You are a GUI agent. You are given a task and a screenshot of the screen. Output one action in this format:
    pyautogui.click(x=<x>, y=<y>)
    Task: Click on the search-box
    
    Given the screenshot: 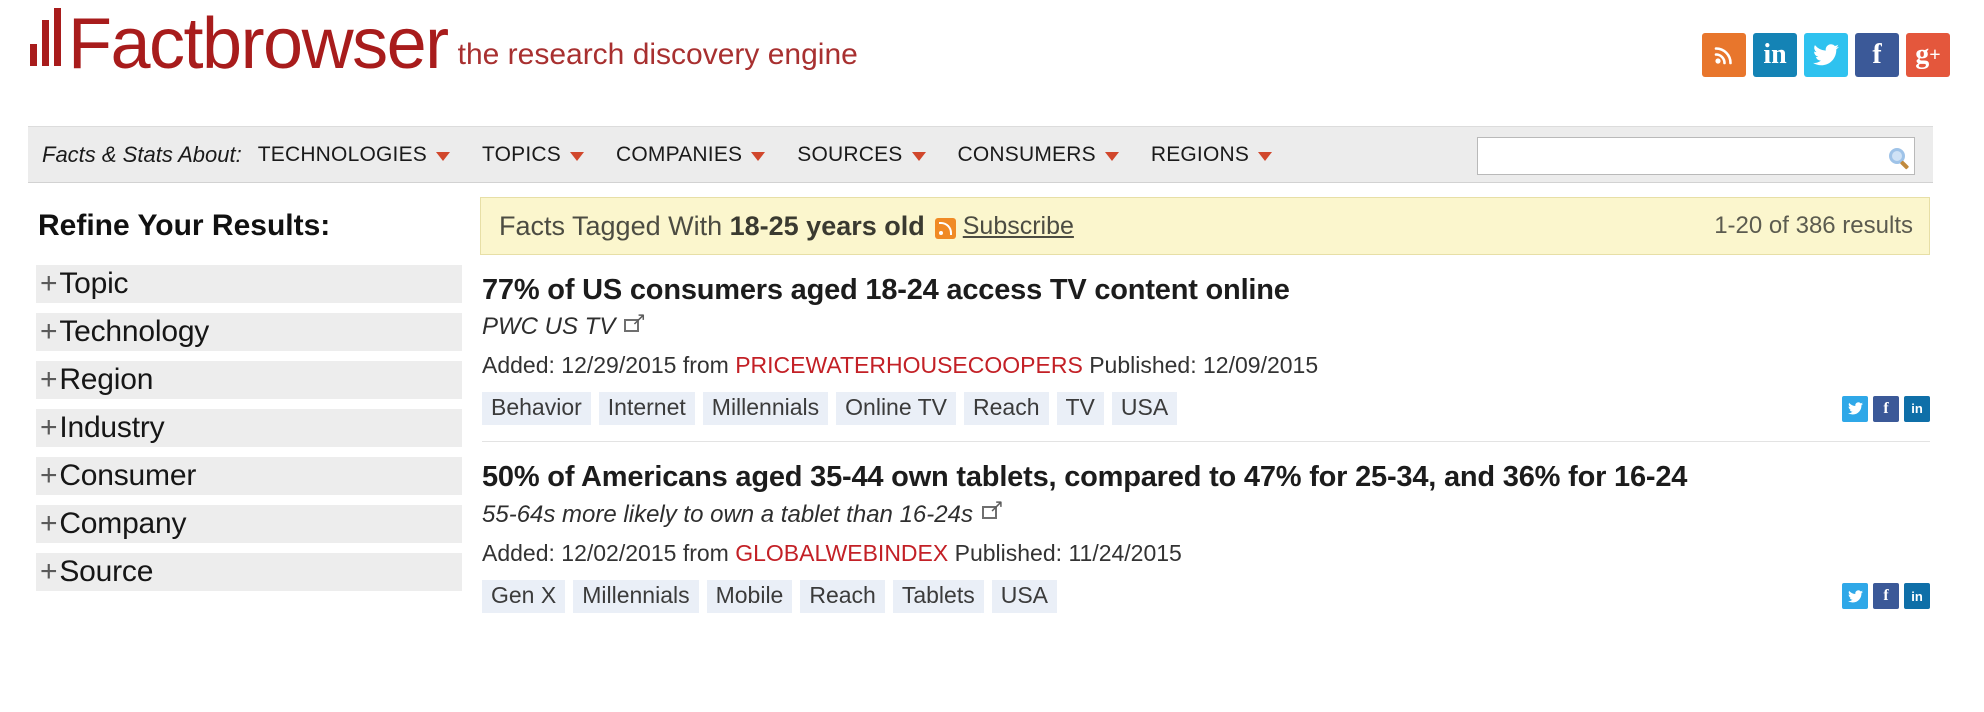 What is the action you would take?
    pyautogui.click(x=1696, y=156)
    